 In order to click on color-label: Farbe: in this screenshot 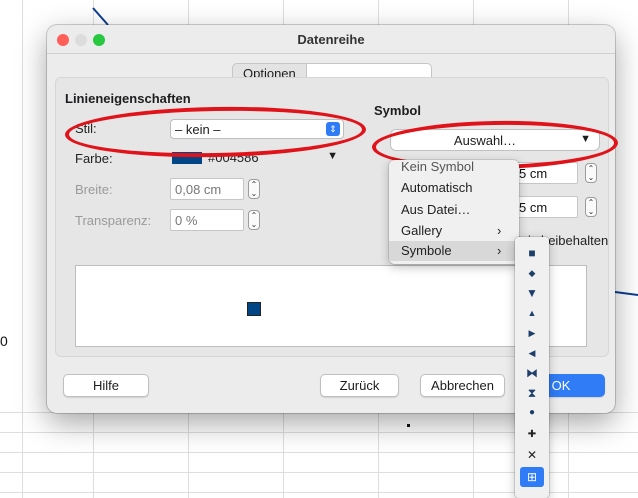, I will do `click(94, 158)`.